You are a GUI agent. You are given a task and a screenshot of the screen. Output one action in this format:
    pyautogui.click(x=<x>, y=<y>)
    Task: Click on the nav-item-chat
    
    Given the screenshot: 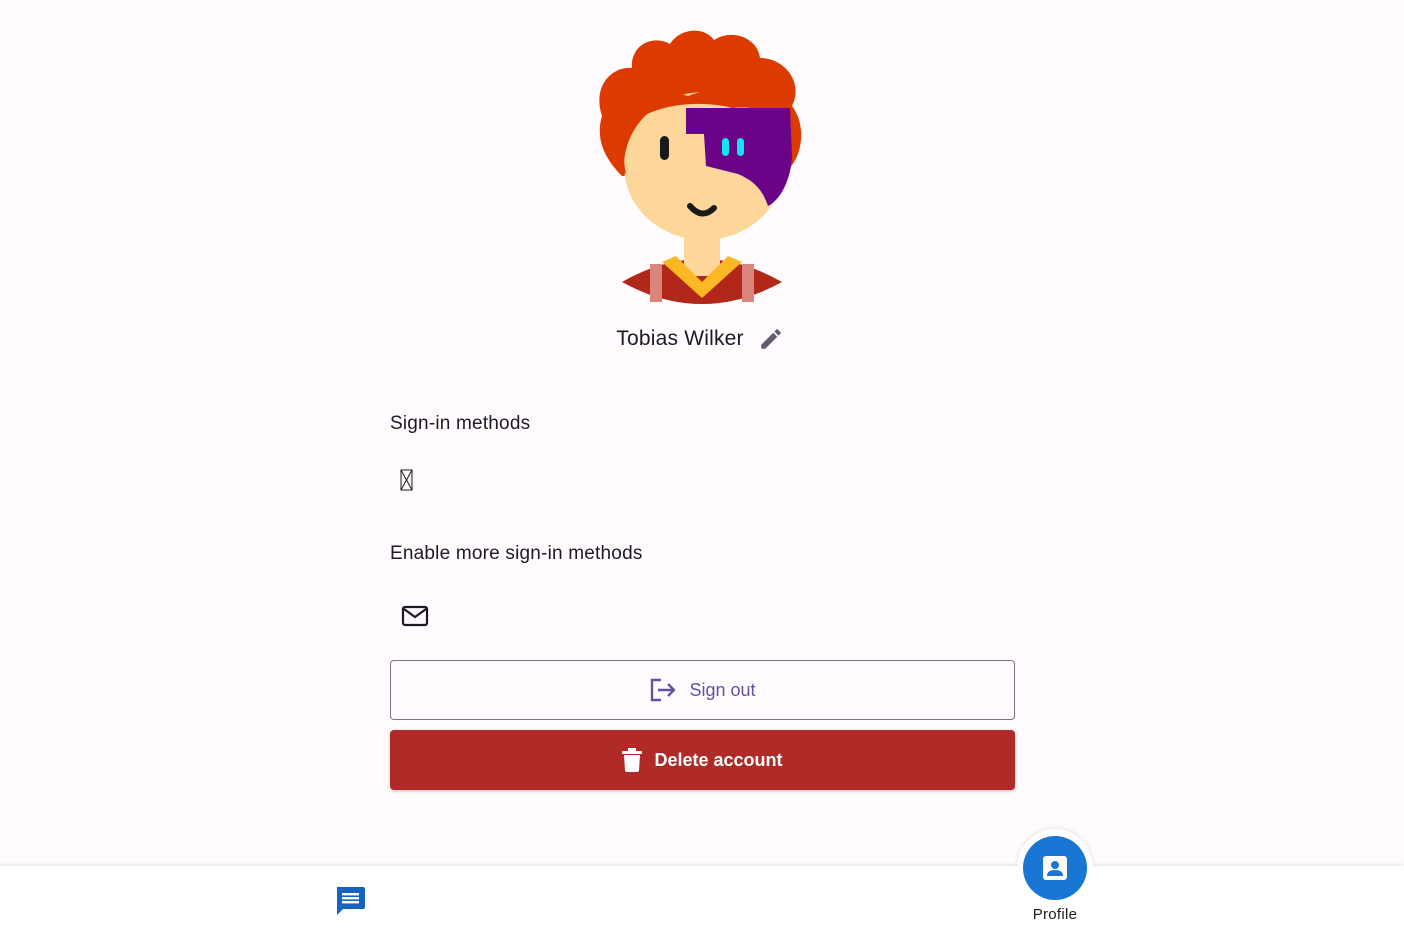 What is the action you would take?
    pyautogui.click(x=350, y=901)
    